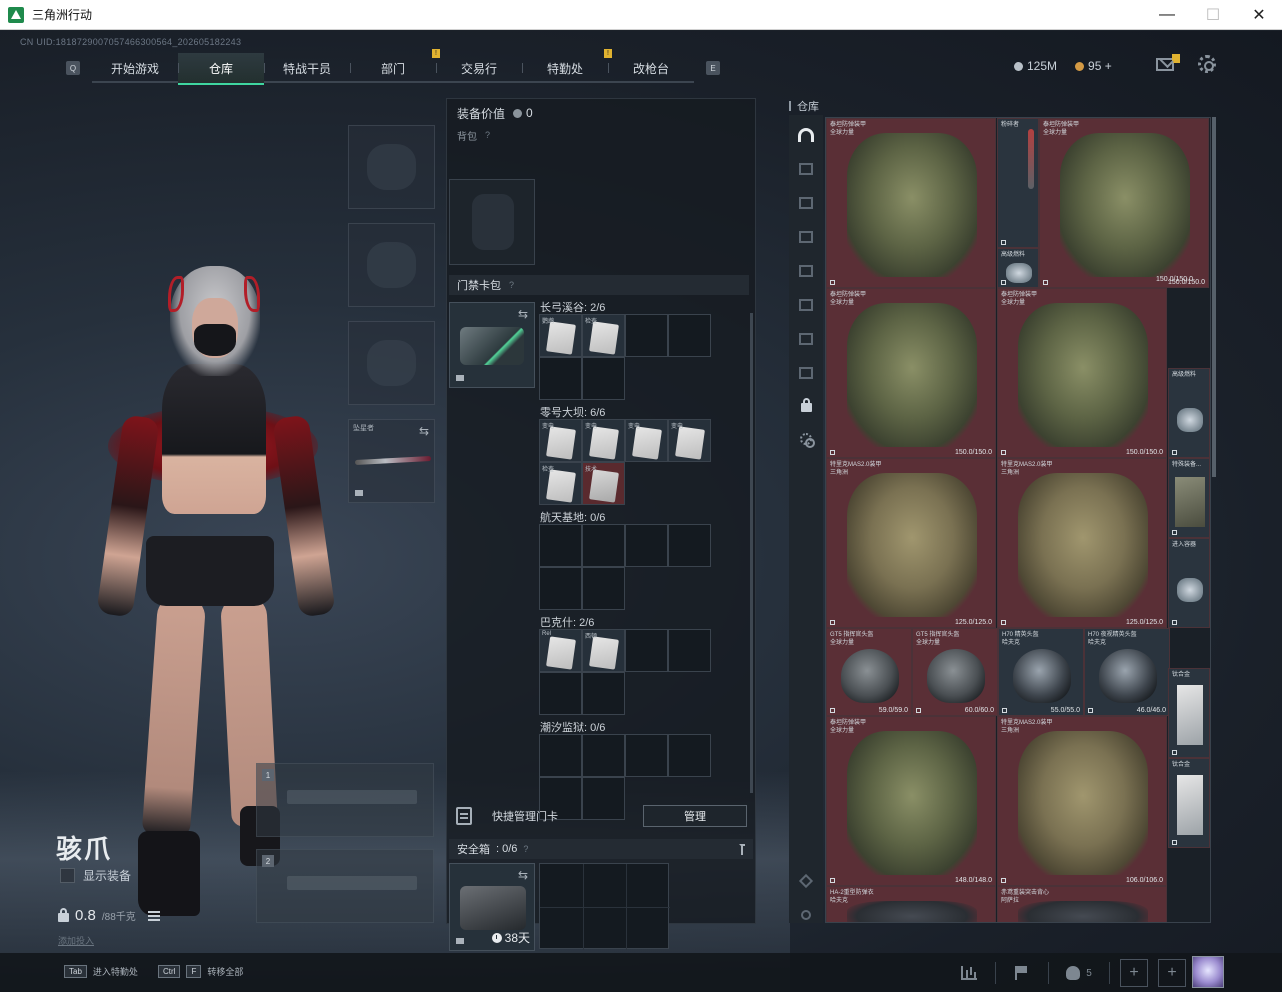  What do you see at coordinates (604, 906) in the screenshot?
I see `safe-box-grid` at bounding box center [604, 906].